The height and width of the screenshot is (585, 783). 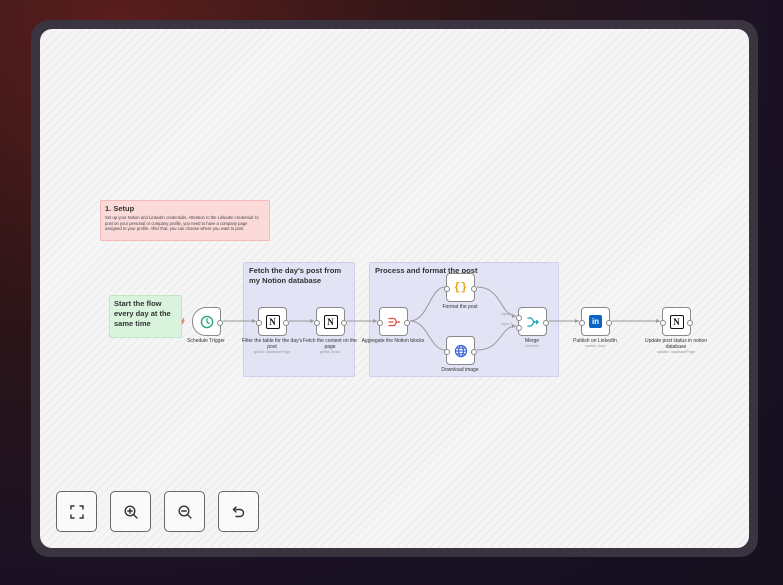 I want to click on node-publish-linkedin: in, so click(x=595, y=321).